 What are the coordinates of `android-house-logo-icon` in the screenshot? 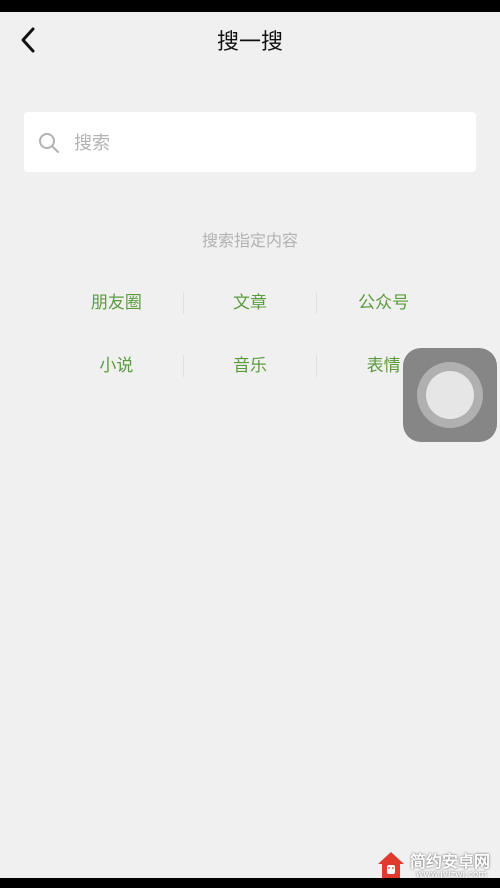 It's located at (391, 865).